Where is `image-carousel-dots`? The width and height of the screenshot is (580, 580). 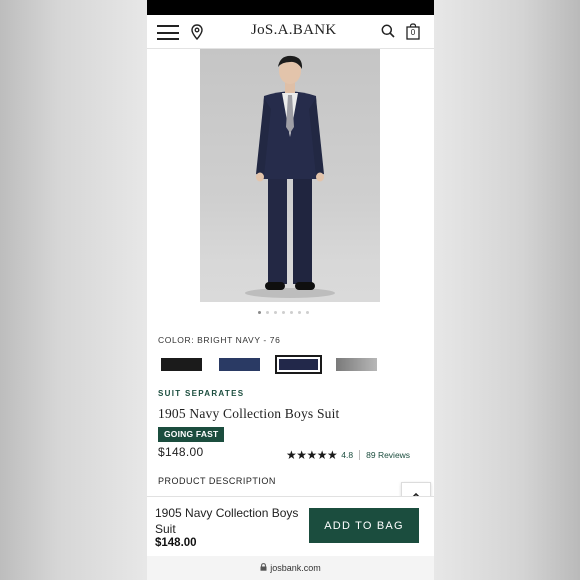
image-carousel-dots is located at coordinates (283, 313).